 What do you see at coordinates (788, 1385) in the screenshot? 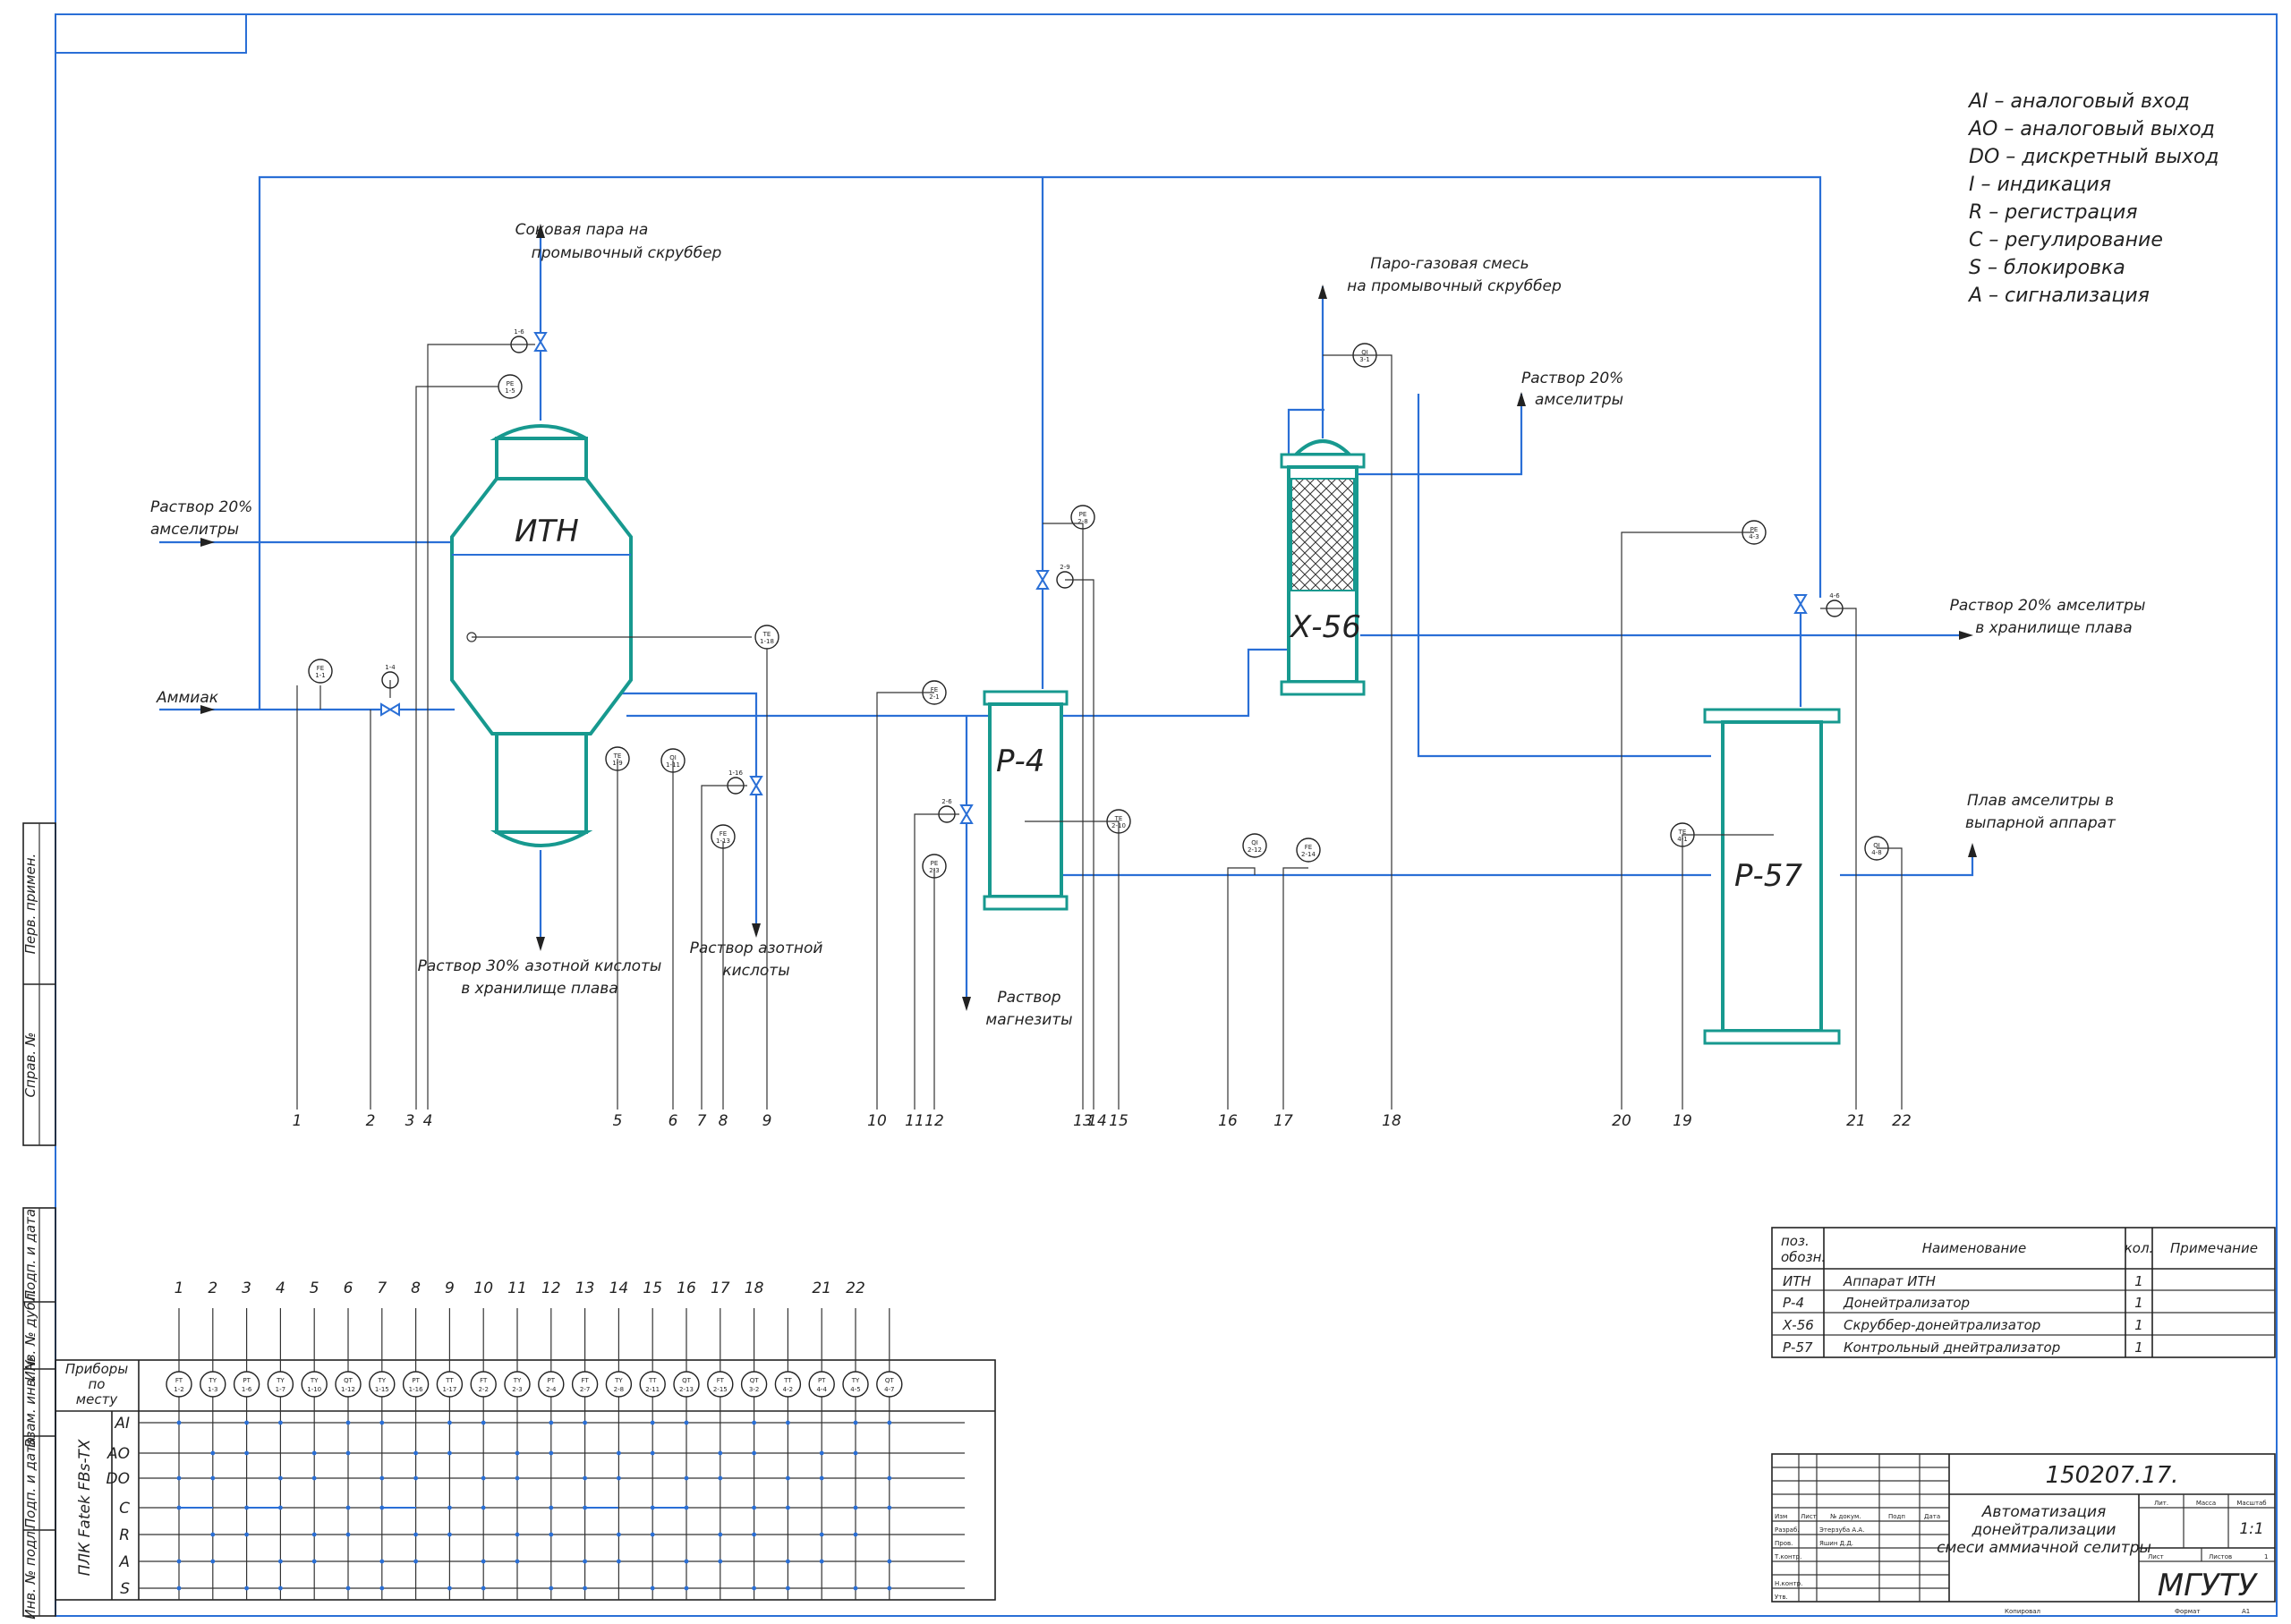
I see `plc-device: TT 4-2` at bounding box center [788, 1385].